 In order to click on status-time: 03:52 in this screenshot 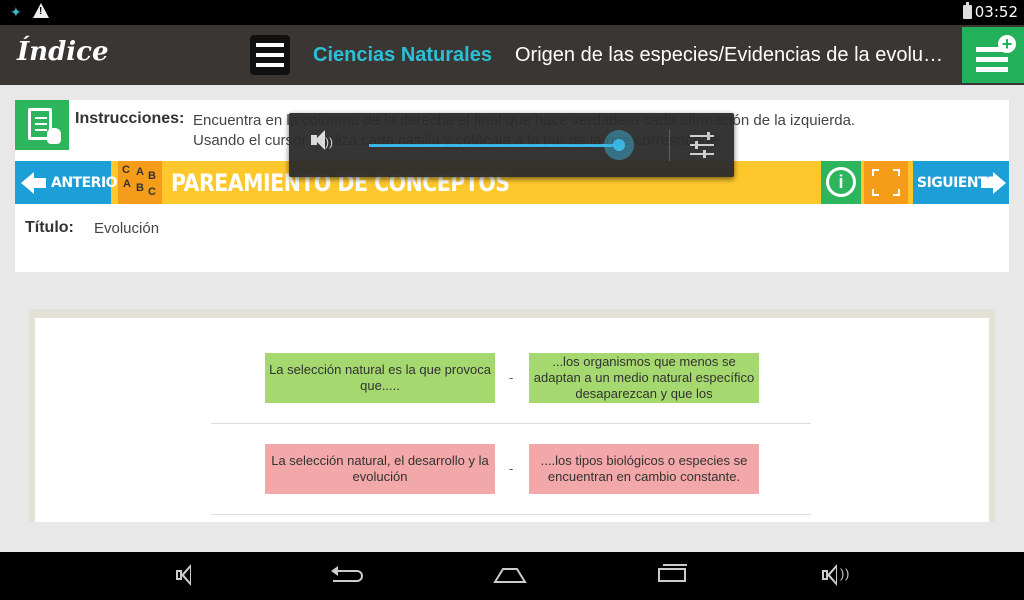, I will do `click(996, 12)`.